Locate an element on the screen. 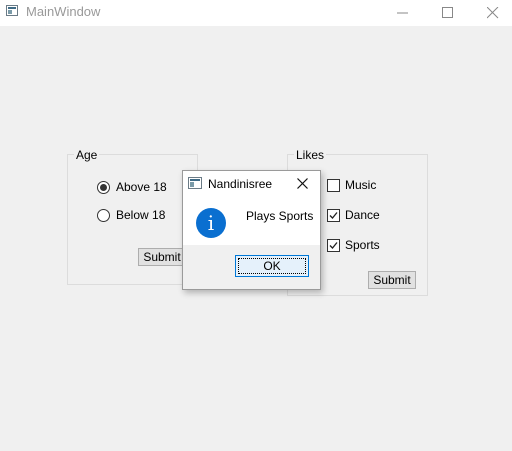  dialog-body: i Plays Sports is located at coordinates (251, 221).